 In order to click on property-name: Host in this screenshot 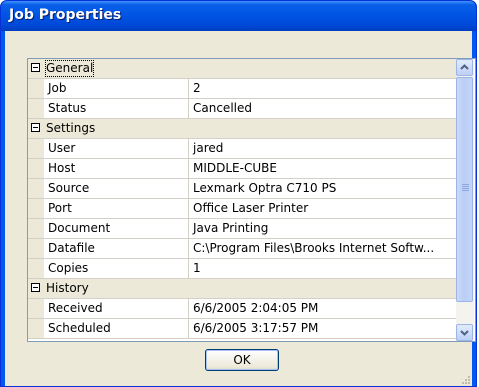, I will do `click(116, 168)`.